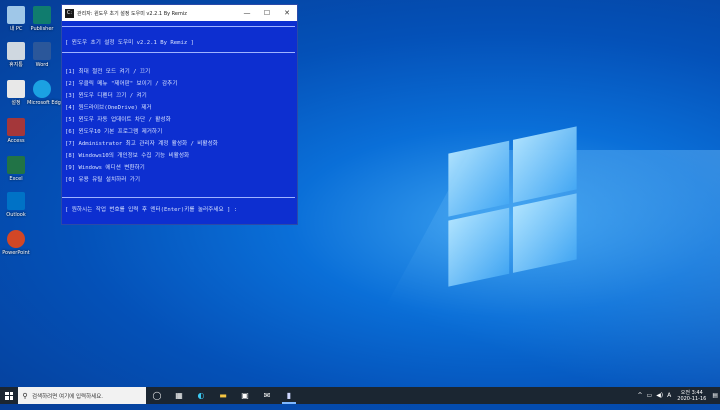  What do you see at coordinates (16, 89) in the screenshot?
I see `document-icon` at bounding box center [16, 89].